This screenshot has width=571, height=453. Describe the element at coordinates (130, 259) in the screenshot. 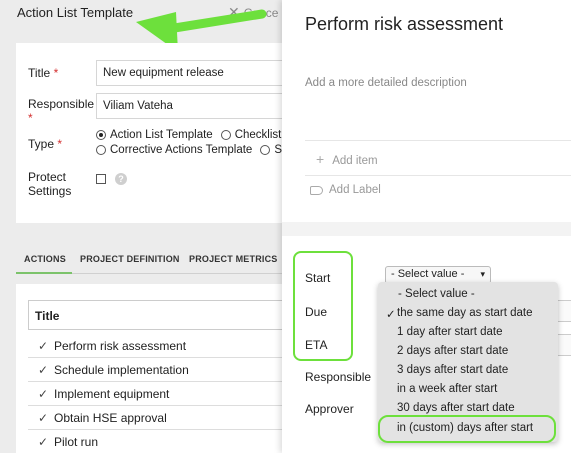

I see `tab-project-definition: PROJECT DEFINITION` at that location.